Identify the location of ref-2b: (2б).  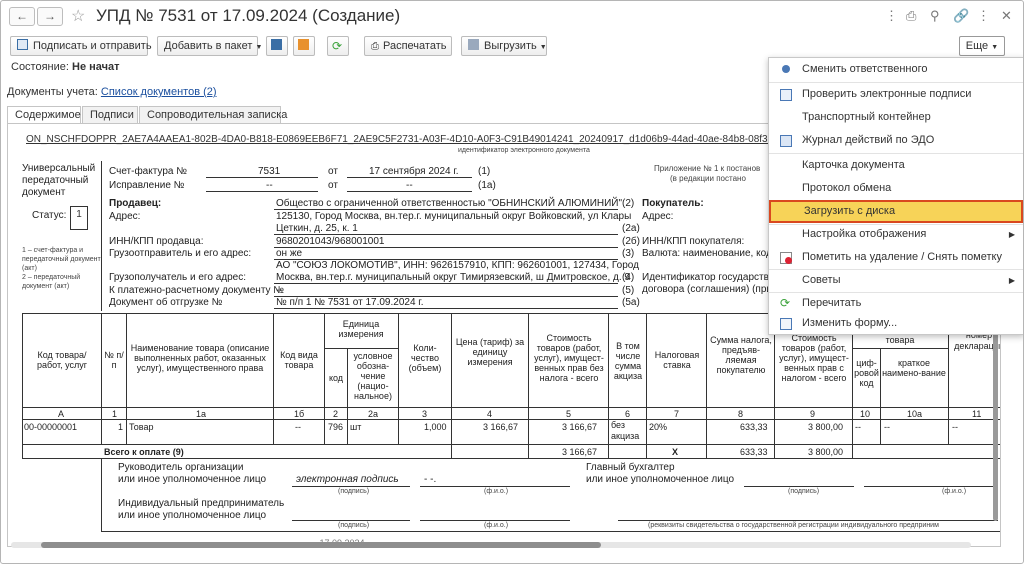
(631, 241).